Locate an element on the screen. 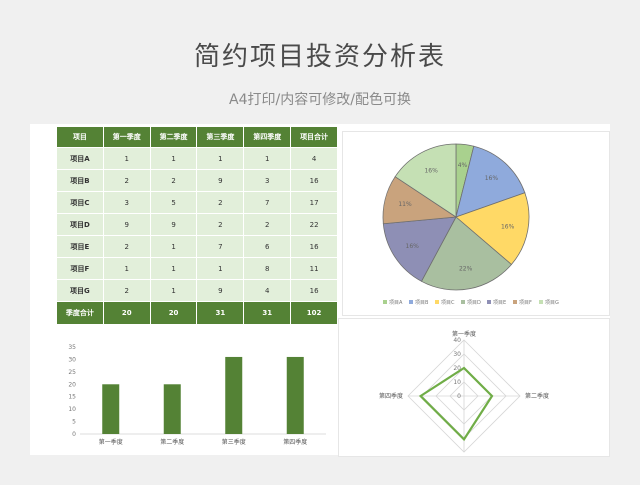  table-row: 项目G 2 1 9 4 16 is located at coordinates (197, 290).